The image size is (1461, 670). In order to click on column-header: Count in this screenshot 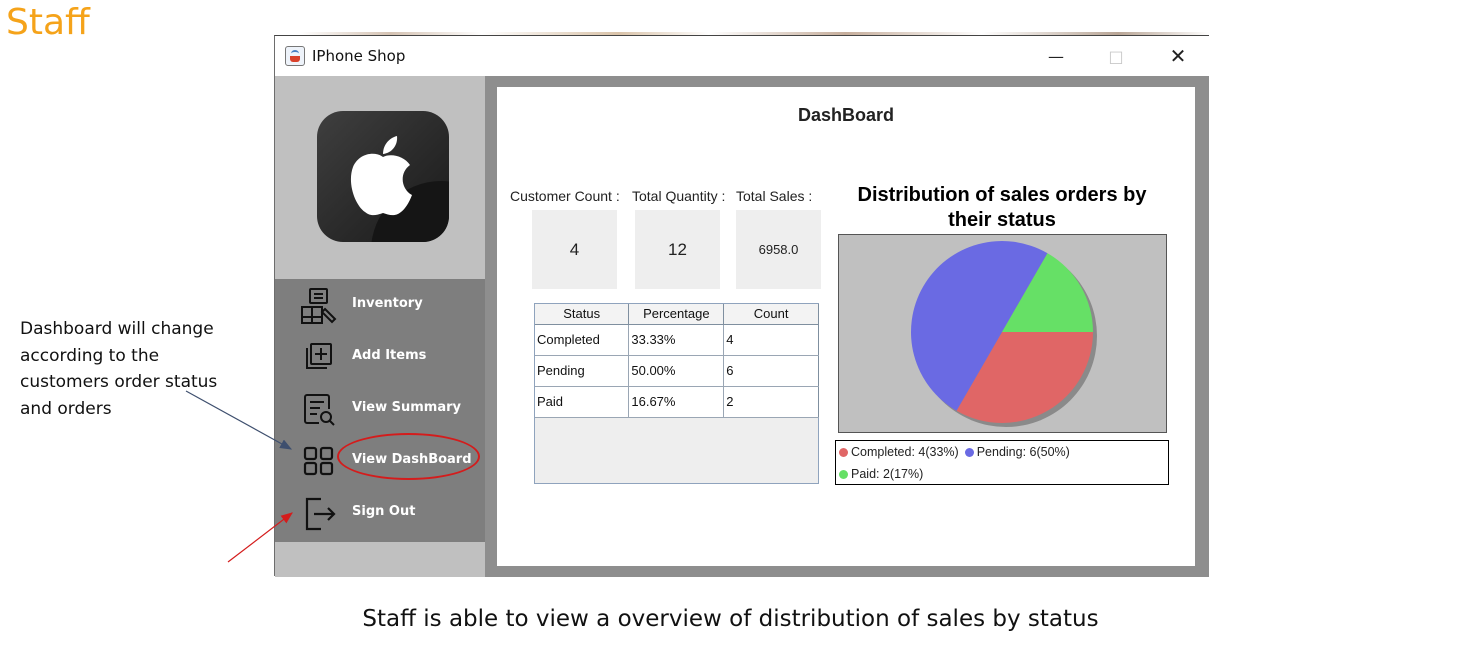, I will do `click(771, 314)`.